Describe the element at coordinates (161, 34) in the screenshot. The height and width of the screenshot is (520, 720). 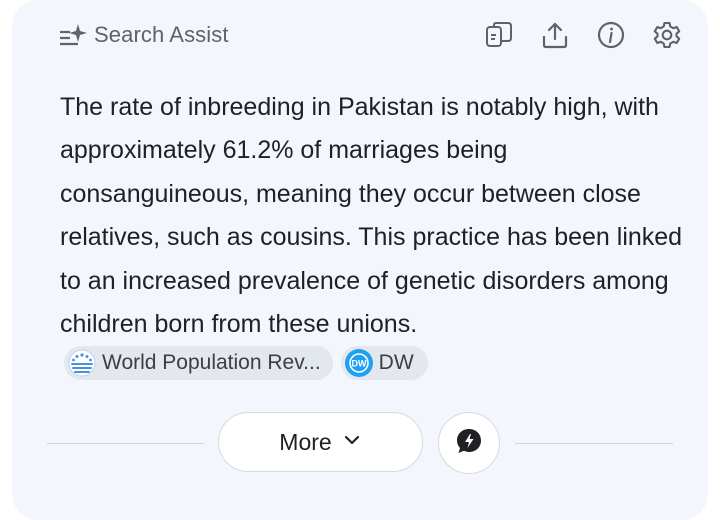
I see `search-assist-title: Search Assist` at that location.